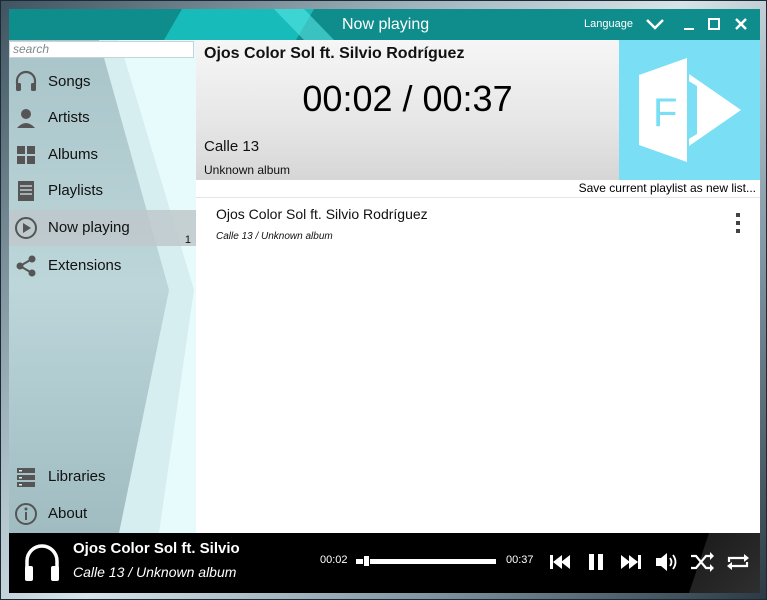  What do you see at coordinates (655, 24) in the screenshot?
I see `chevron-down-icon` at bounding box center [655, 24].